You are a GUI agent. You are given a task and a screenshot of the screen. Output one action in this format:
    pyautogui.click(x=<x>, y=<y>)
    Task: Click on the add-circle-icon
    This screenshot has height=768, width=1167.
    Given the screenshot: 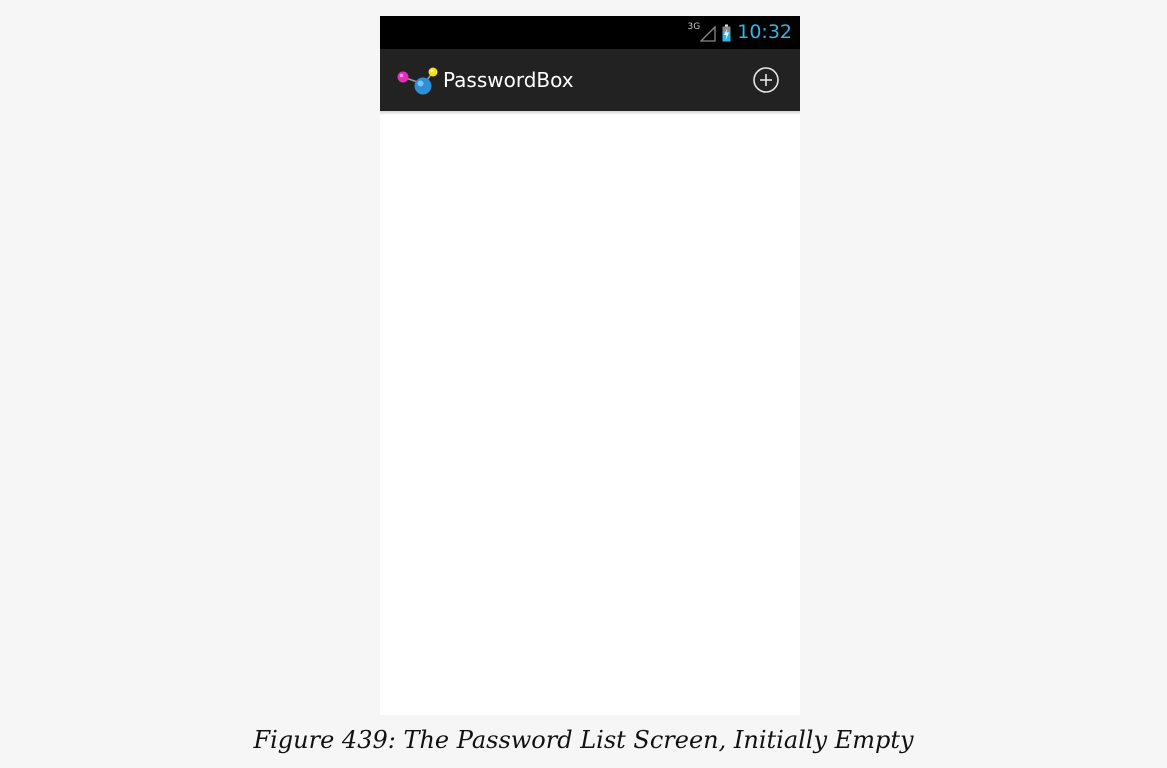 What is the action you would take?
    pyautogui.click(x=766, y=80)
    